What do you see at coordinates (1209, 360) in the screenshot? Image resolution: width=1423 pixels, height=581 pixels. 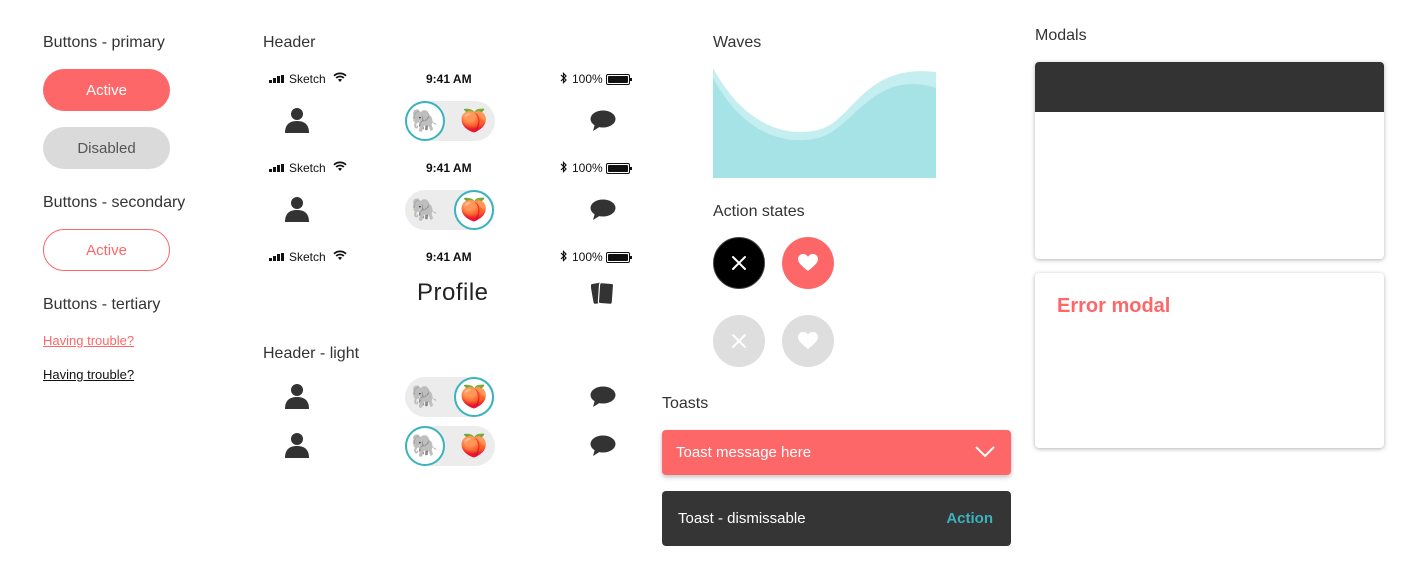 I see `error-modal: Error modal` at bounding box center [1209, 360].